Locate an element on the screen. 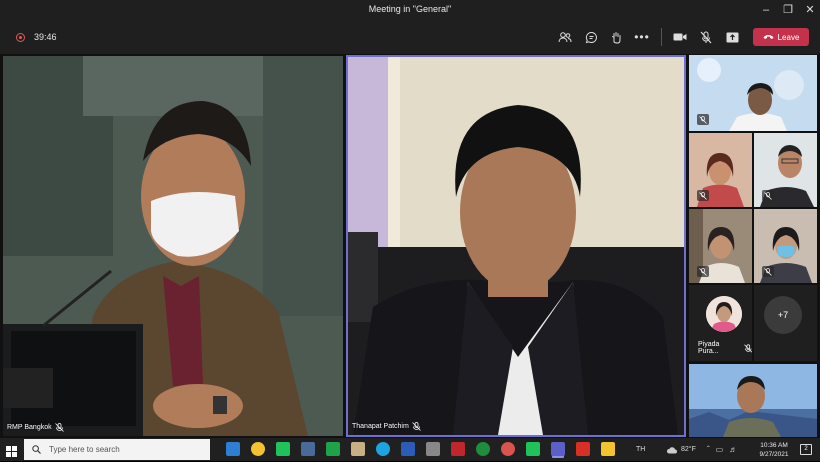  search-placeholder: Type here to search is located at coordinates (84, 449).